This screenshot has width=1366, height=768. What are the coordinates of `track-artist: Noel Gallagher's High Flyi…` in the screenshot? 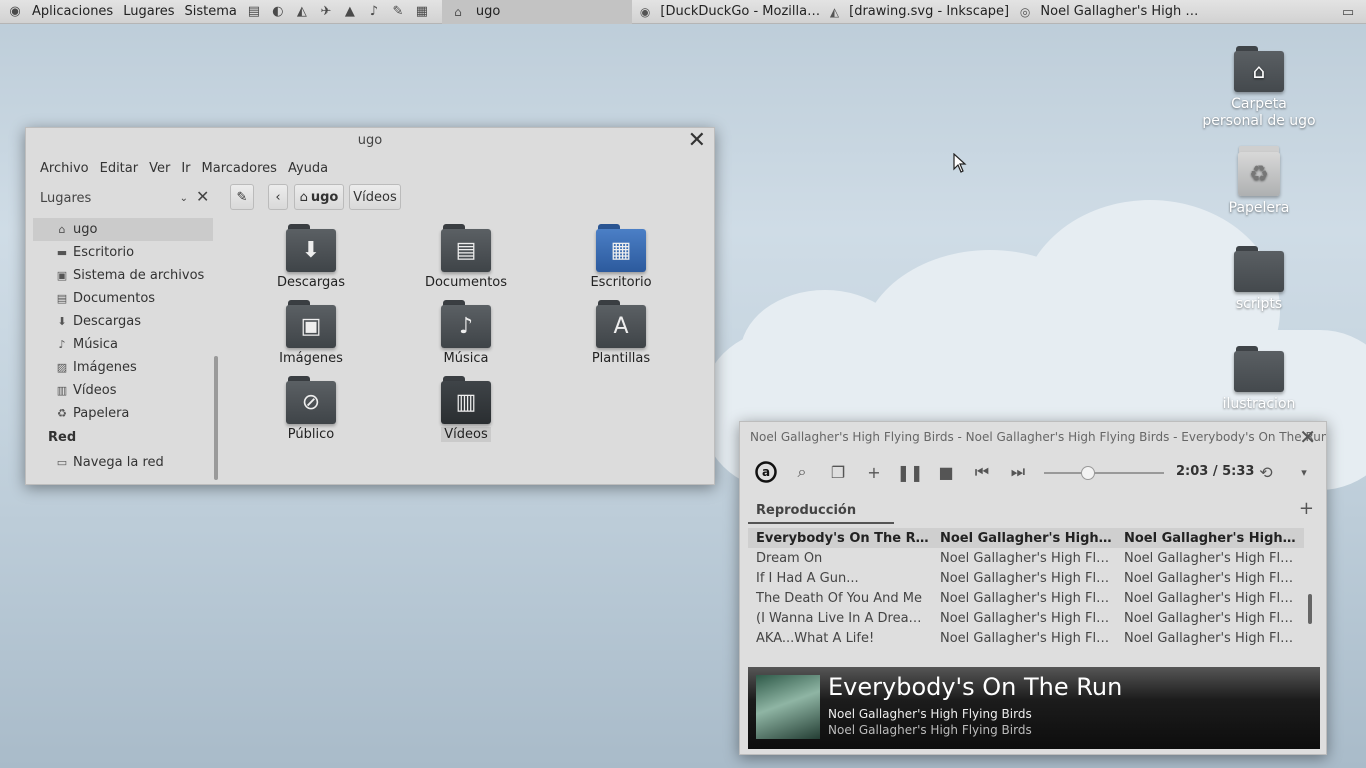 It's located at (1028, 538).